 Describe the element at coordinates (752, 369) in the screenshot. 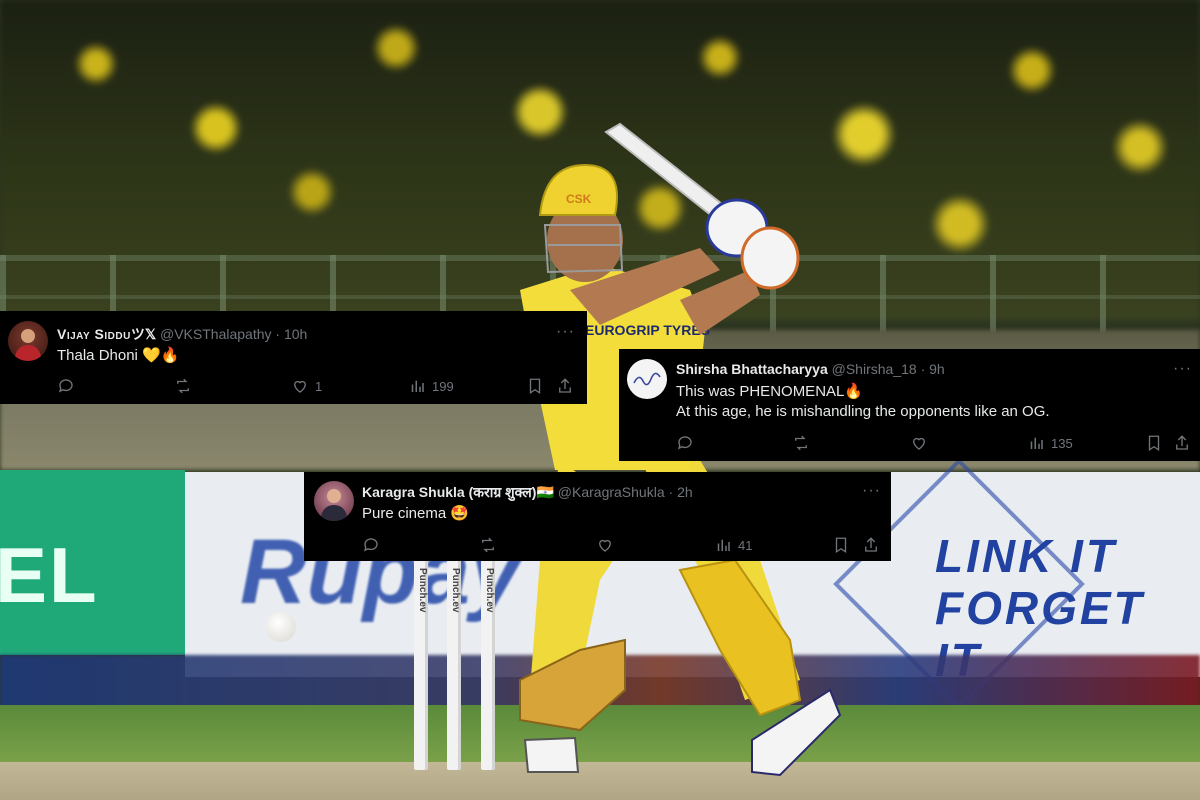

I see `display-name: Shirsha Bhattacharyya` at that location.